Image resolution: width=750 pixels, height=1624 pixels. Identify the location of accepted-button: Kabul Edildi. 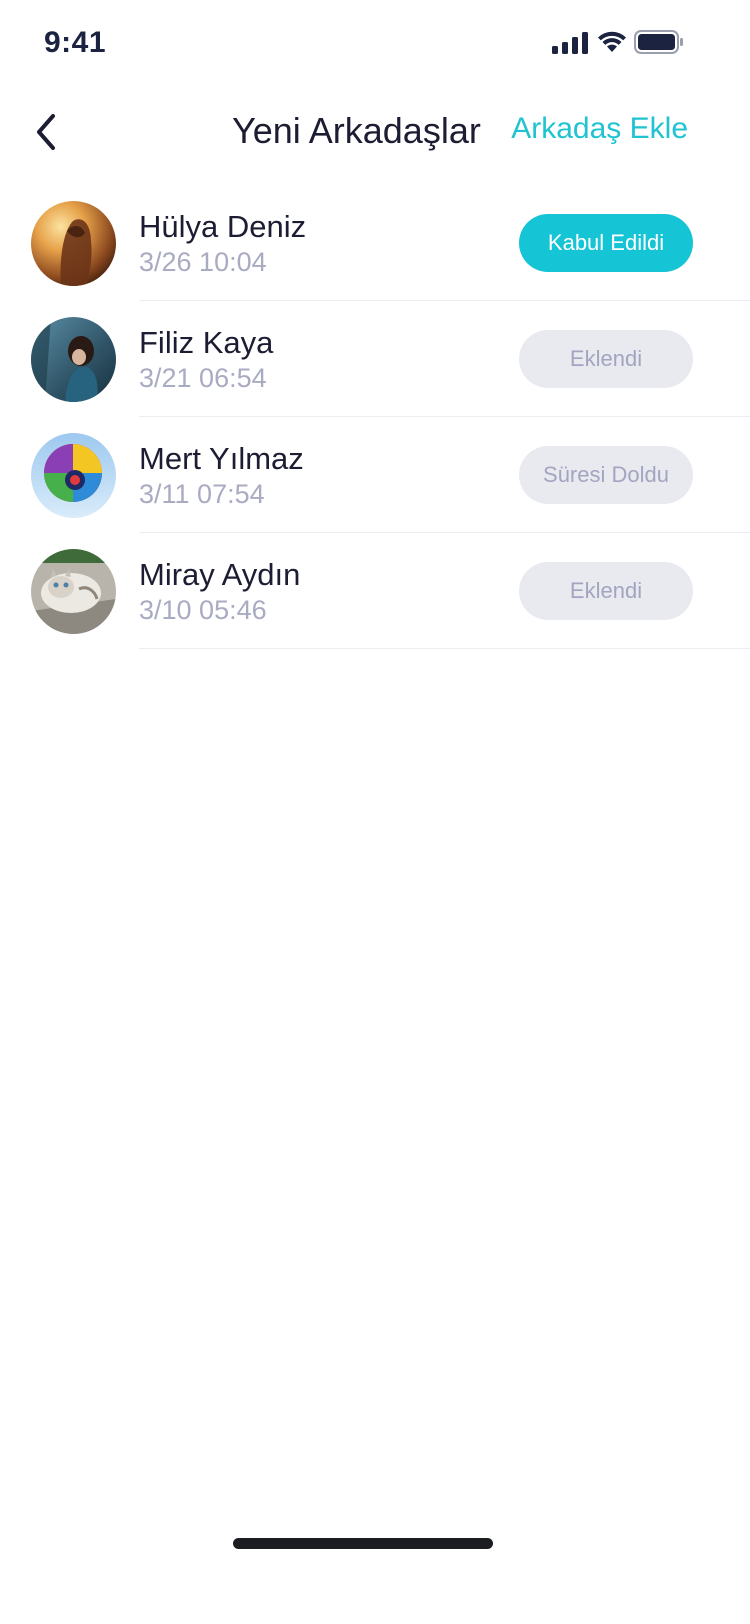
(606, 243).